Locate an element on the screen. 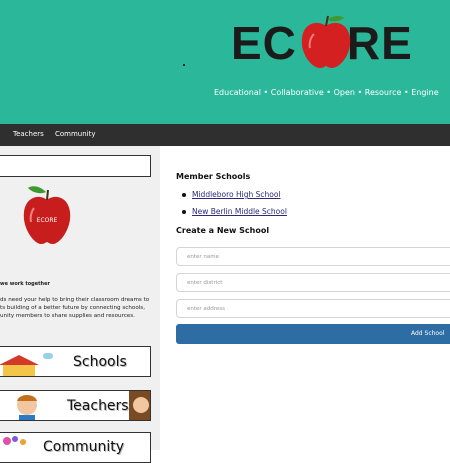 The width and height of the screenshot is (450, 463). school-name-field: enter name is located at coordinates (313, 256).